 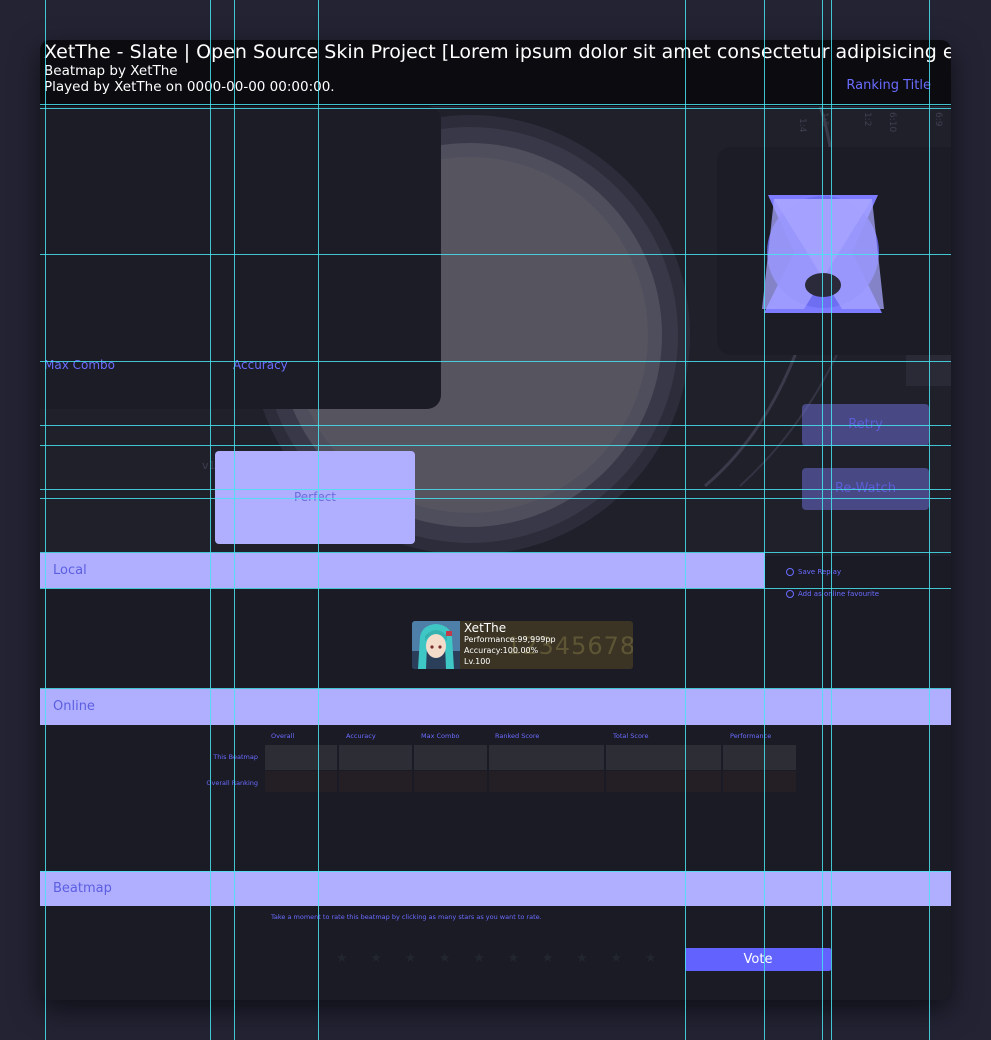 What do you see at coordinates (820, 572) in the screenshot?
I see `save-replay-label: Save Replay` at bounding box center [820, 572].